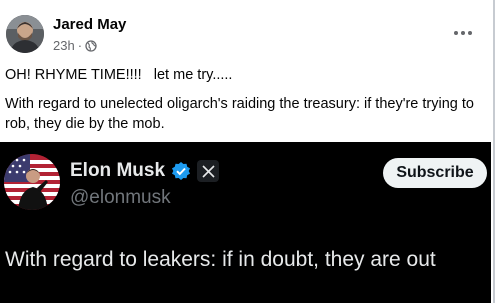  I want to click on author-photo, so click(25, 34).